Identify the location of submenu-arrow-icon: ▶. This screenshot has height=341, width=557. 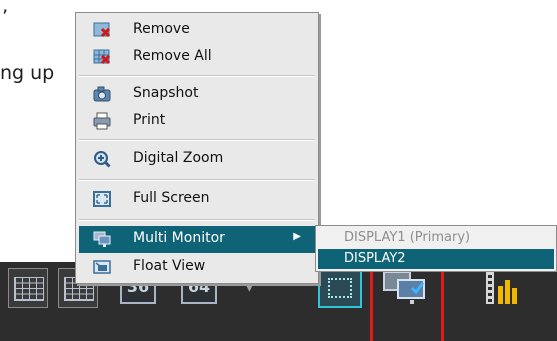
(297, 236).